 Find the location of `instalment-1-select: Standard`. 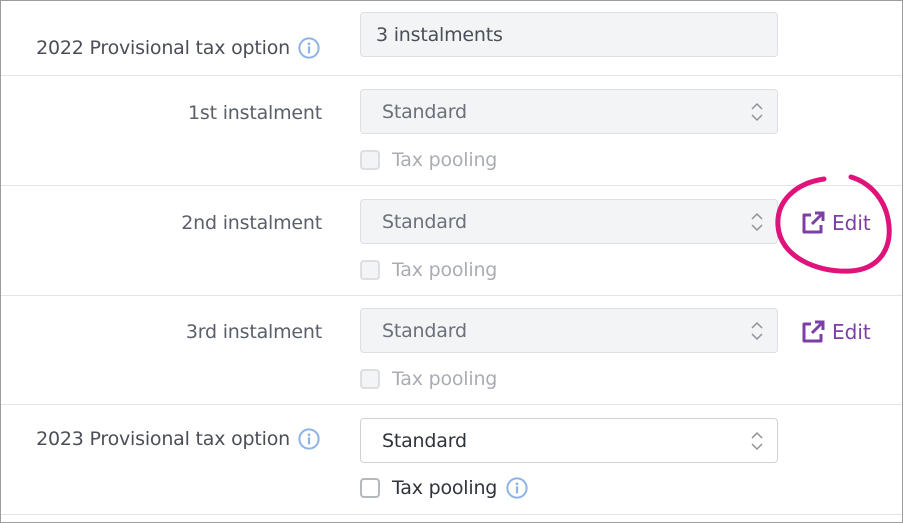

instalment-1-select: Standard is located at coordinates (569, 111).